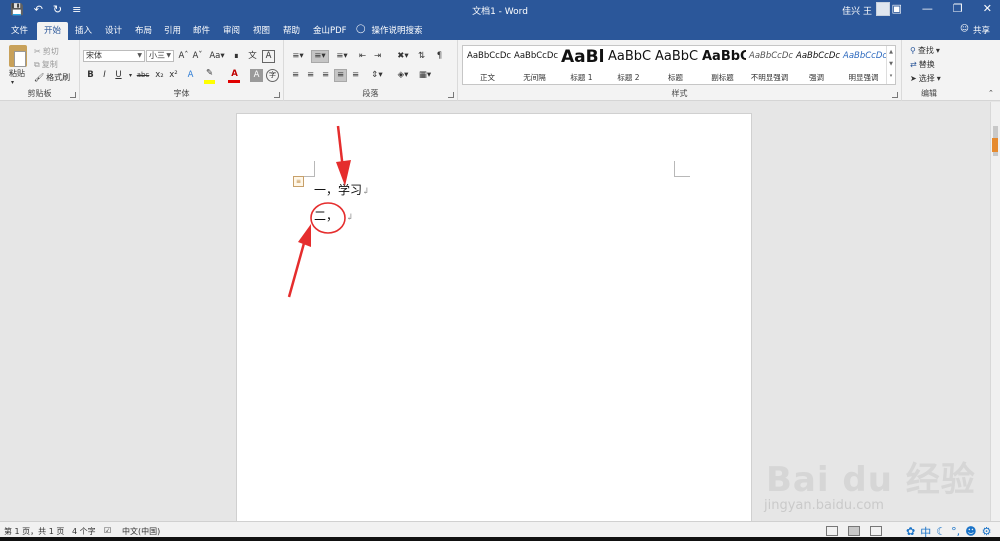 This screenshot has width=1000, height=541. What do you see at coordinates (83, 30) in the screenshot?
I see `tab-insert: 插入` at bounding box center [83, 30].